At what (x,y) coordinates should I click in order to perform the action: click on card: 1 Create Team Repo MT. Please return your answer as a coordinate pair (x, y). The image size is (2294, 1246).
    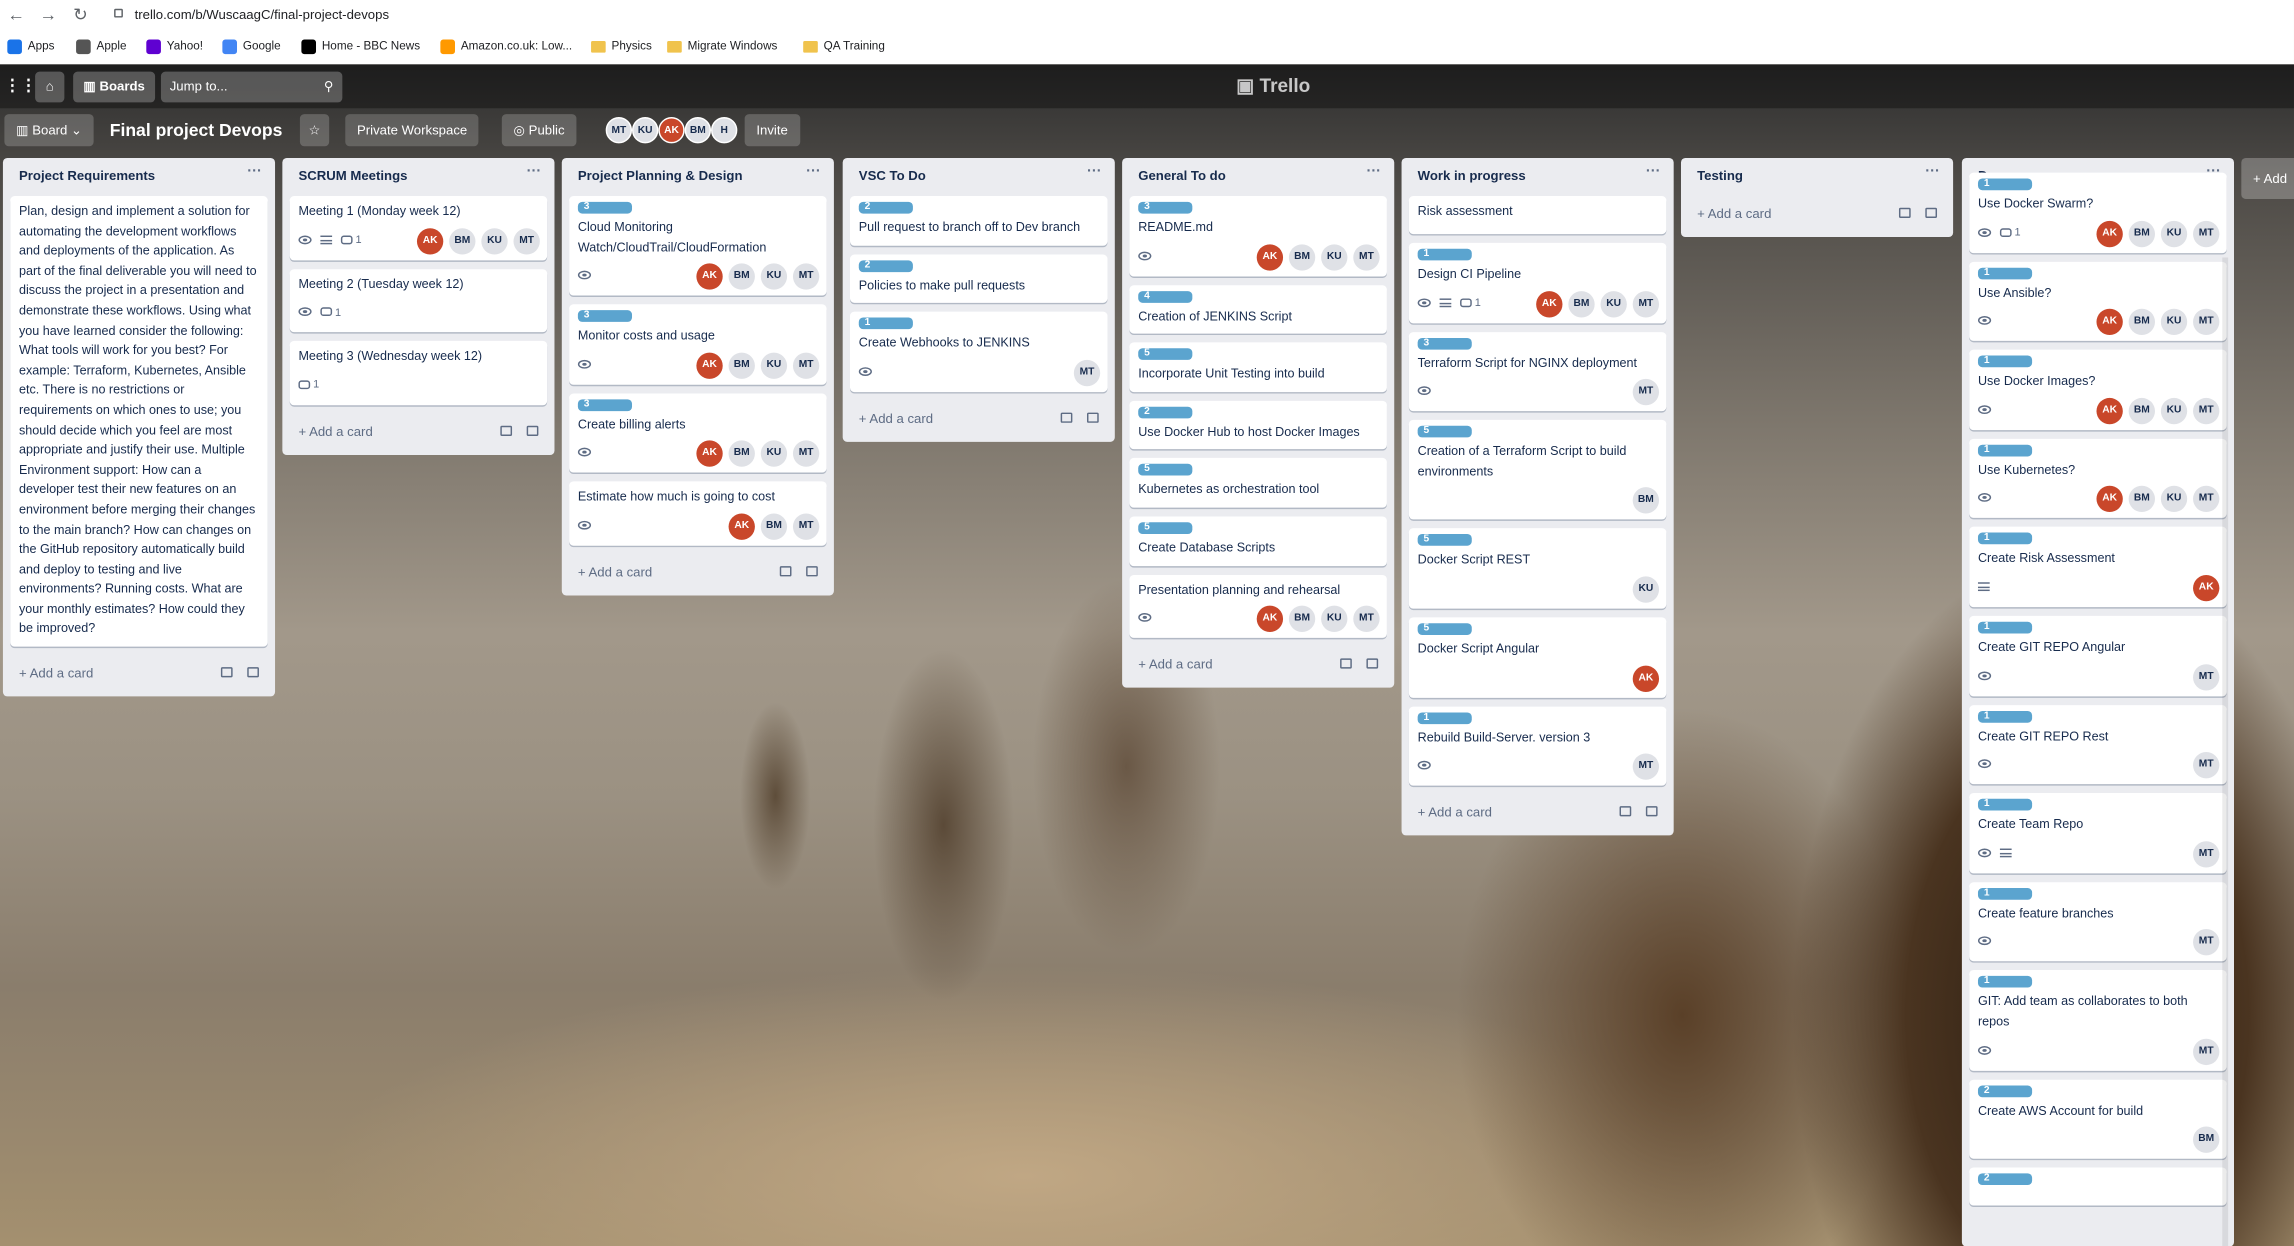
    Looking at the image, I should click on (2098, 833).